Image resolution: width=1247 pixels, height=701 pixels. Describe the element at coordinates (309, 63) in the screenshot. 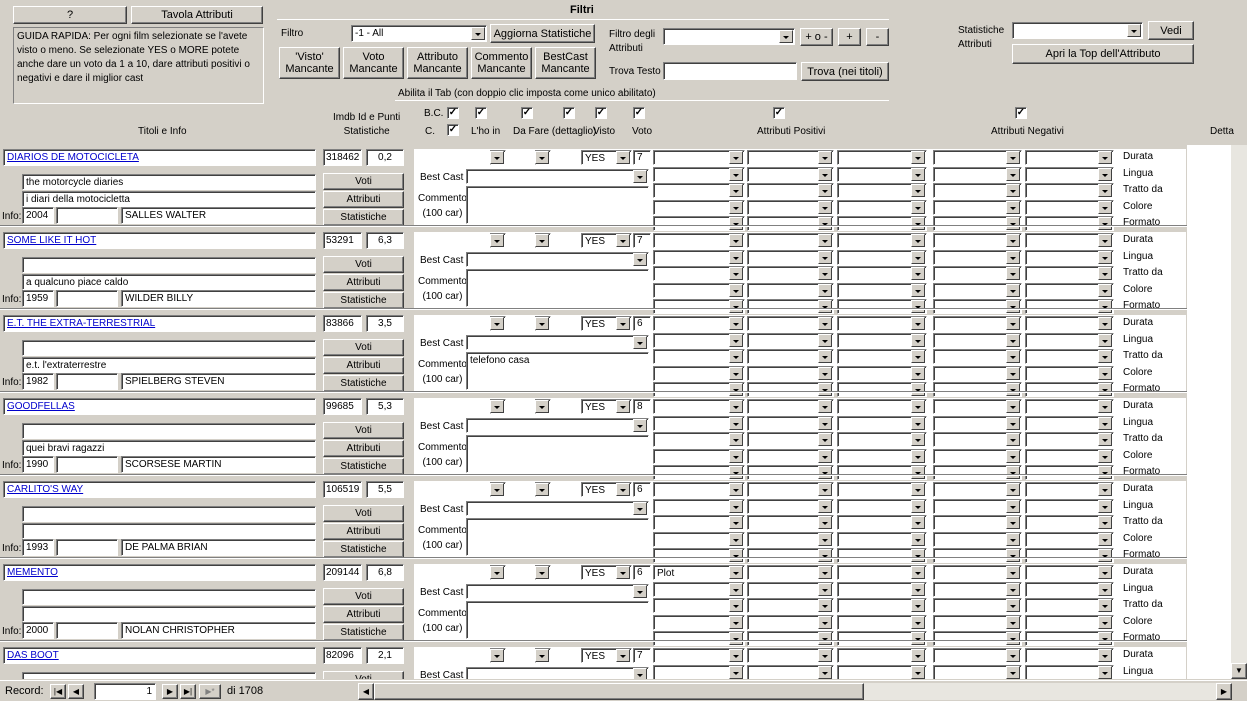

I see `missing-seen-button: 'Visto' Mancante` at that location.